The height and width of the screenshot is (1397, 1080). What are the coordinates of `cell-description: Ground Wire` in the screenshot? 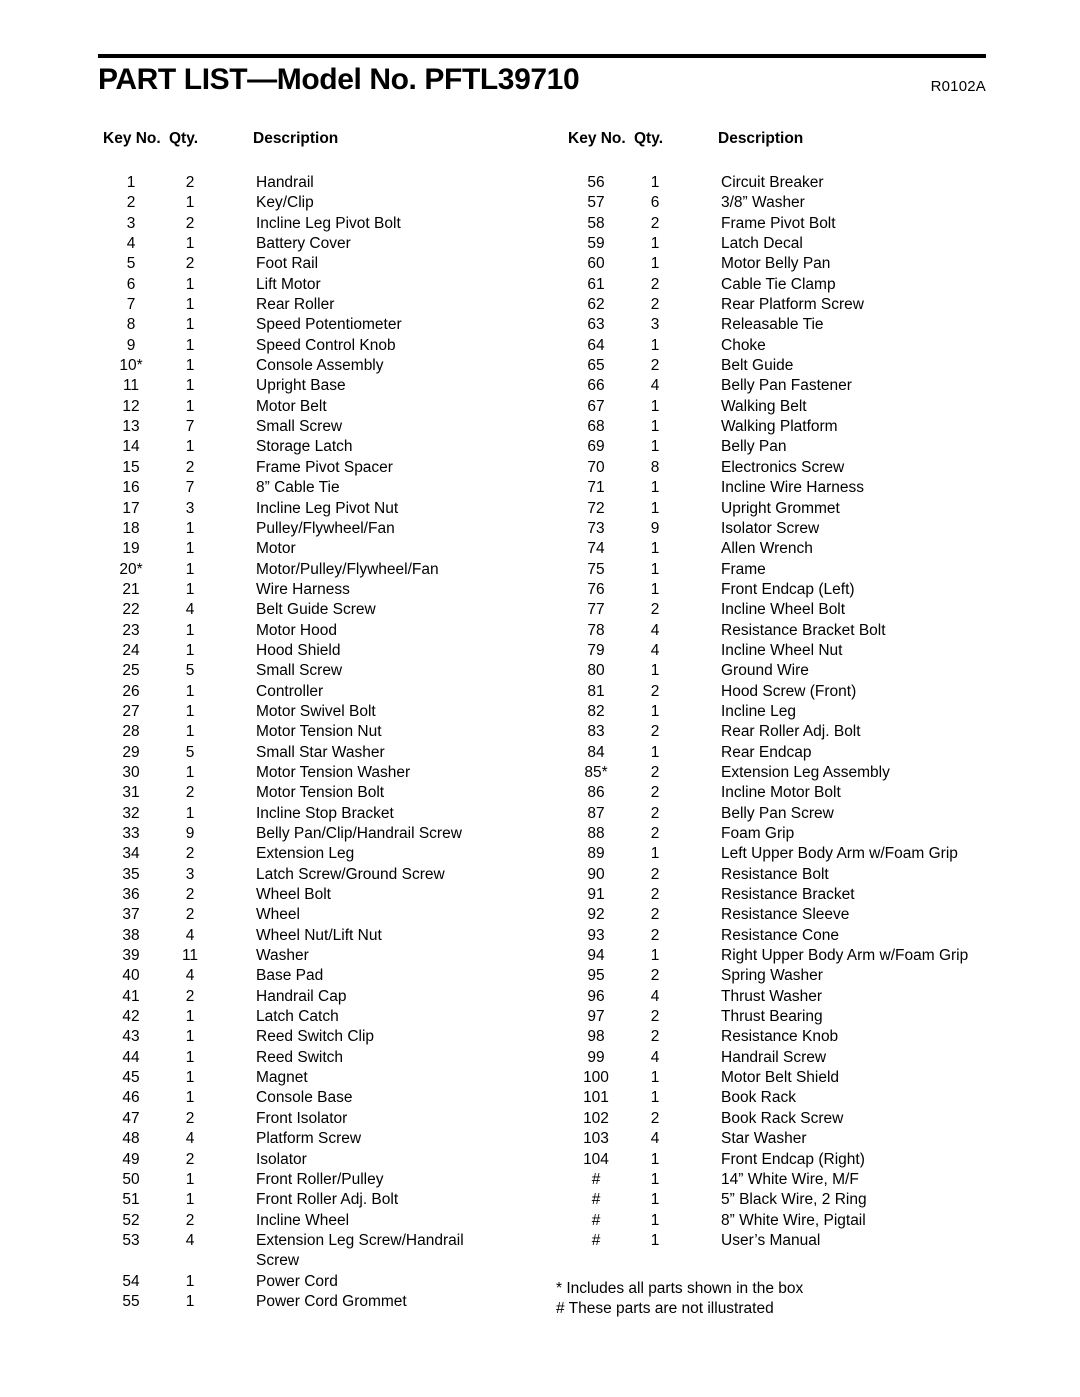 It's located at (765, 671).